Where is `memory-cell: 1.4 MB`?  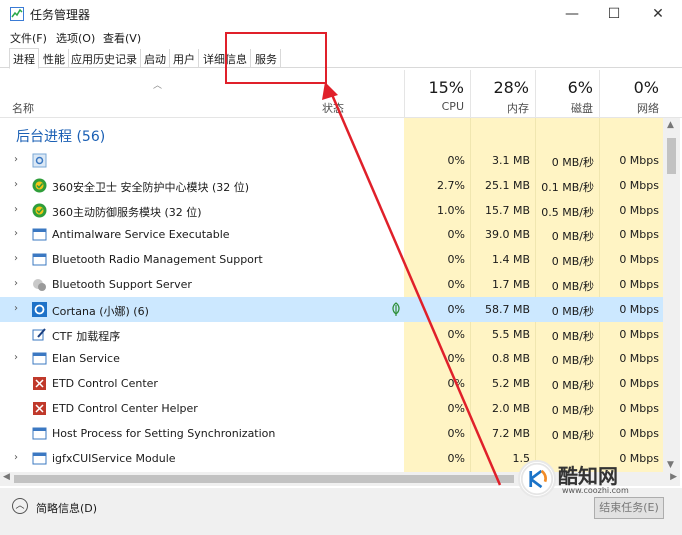
memory-cell: 1.4 MB is located at coordinates (510, 260).